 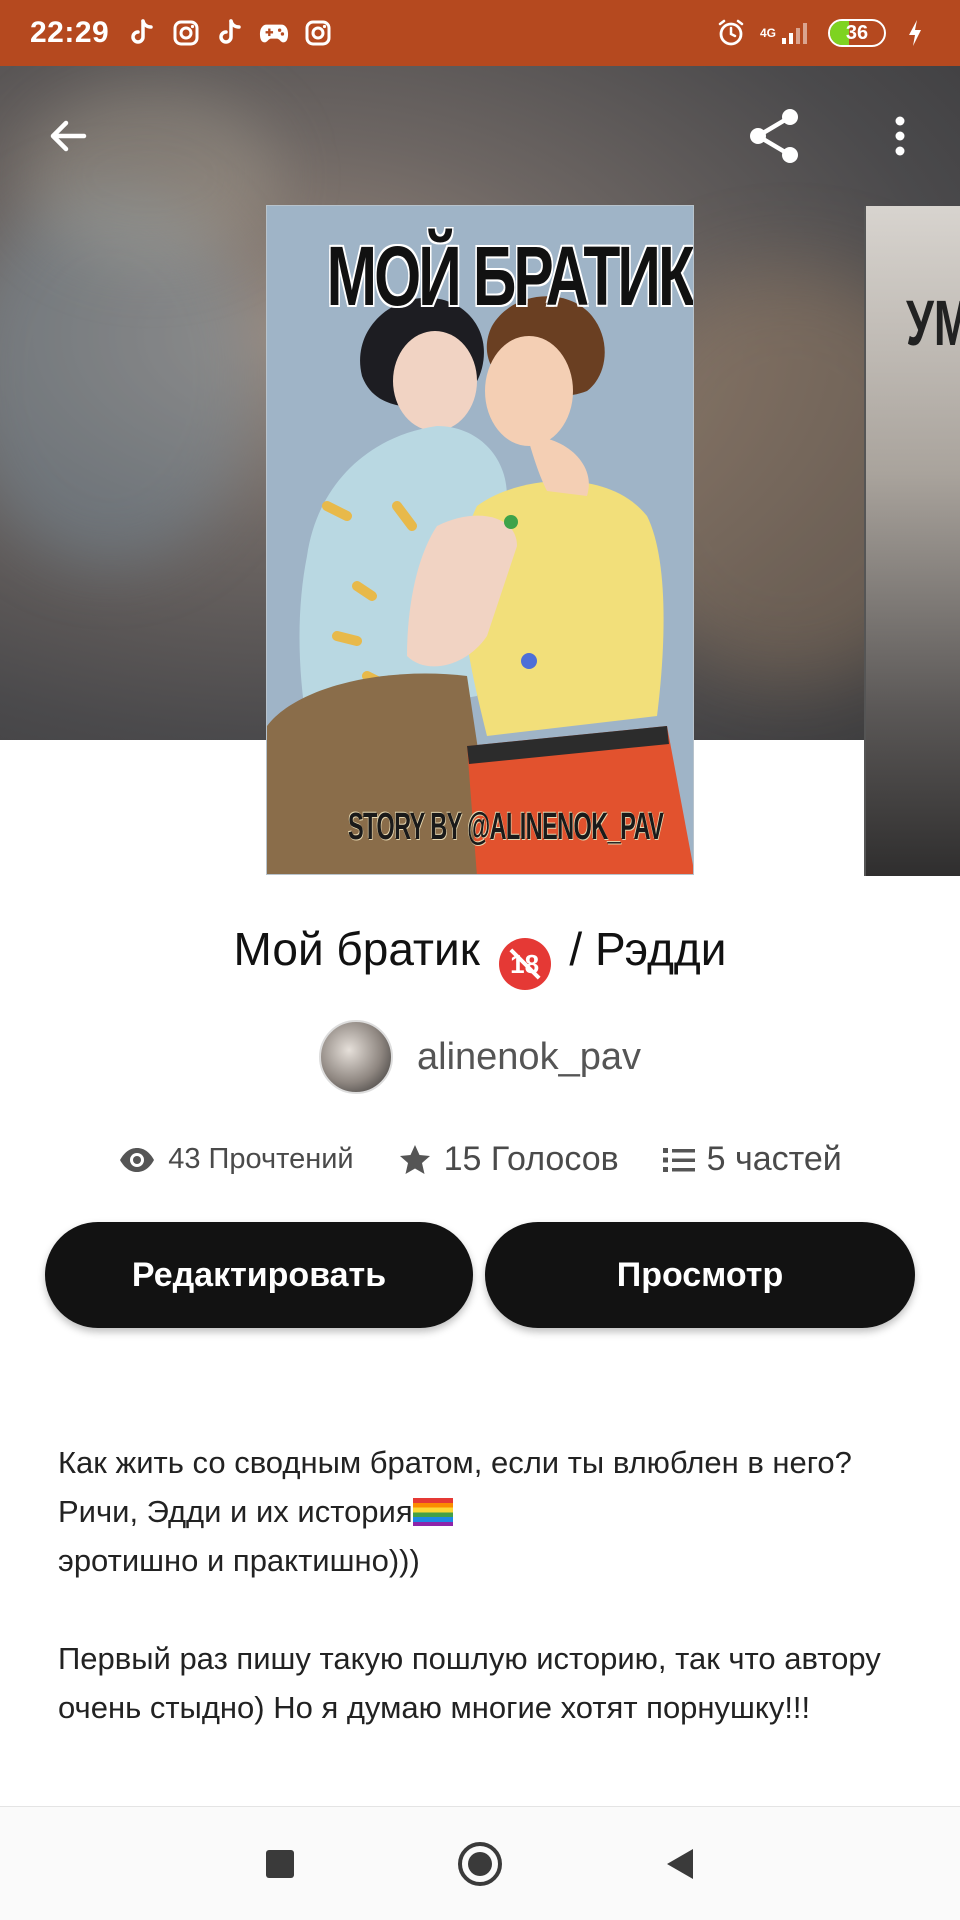 I want to click on votes-stat: 15 Голосов, so click(x=508, y=1159).